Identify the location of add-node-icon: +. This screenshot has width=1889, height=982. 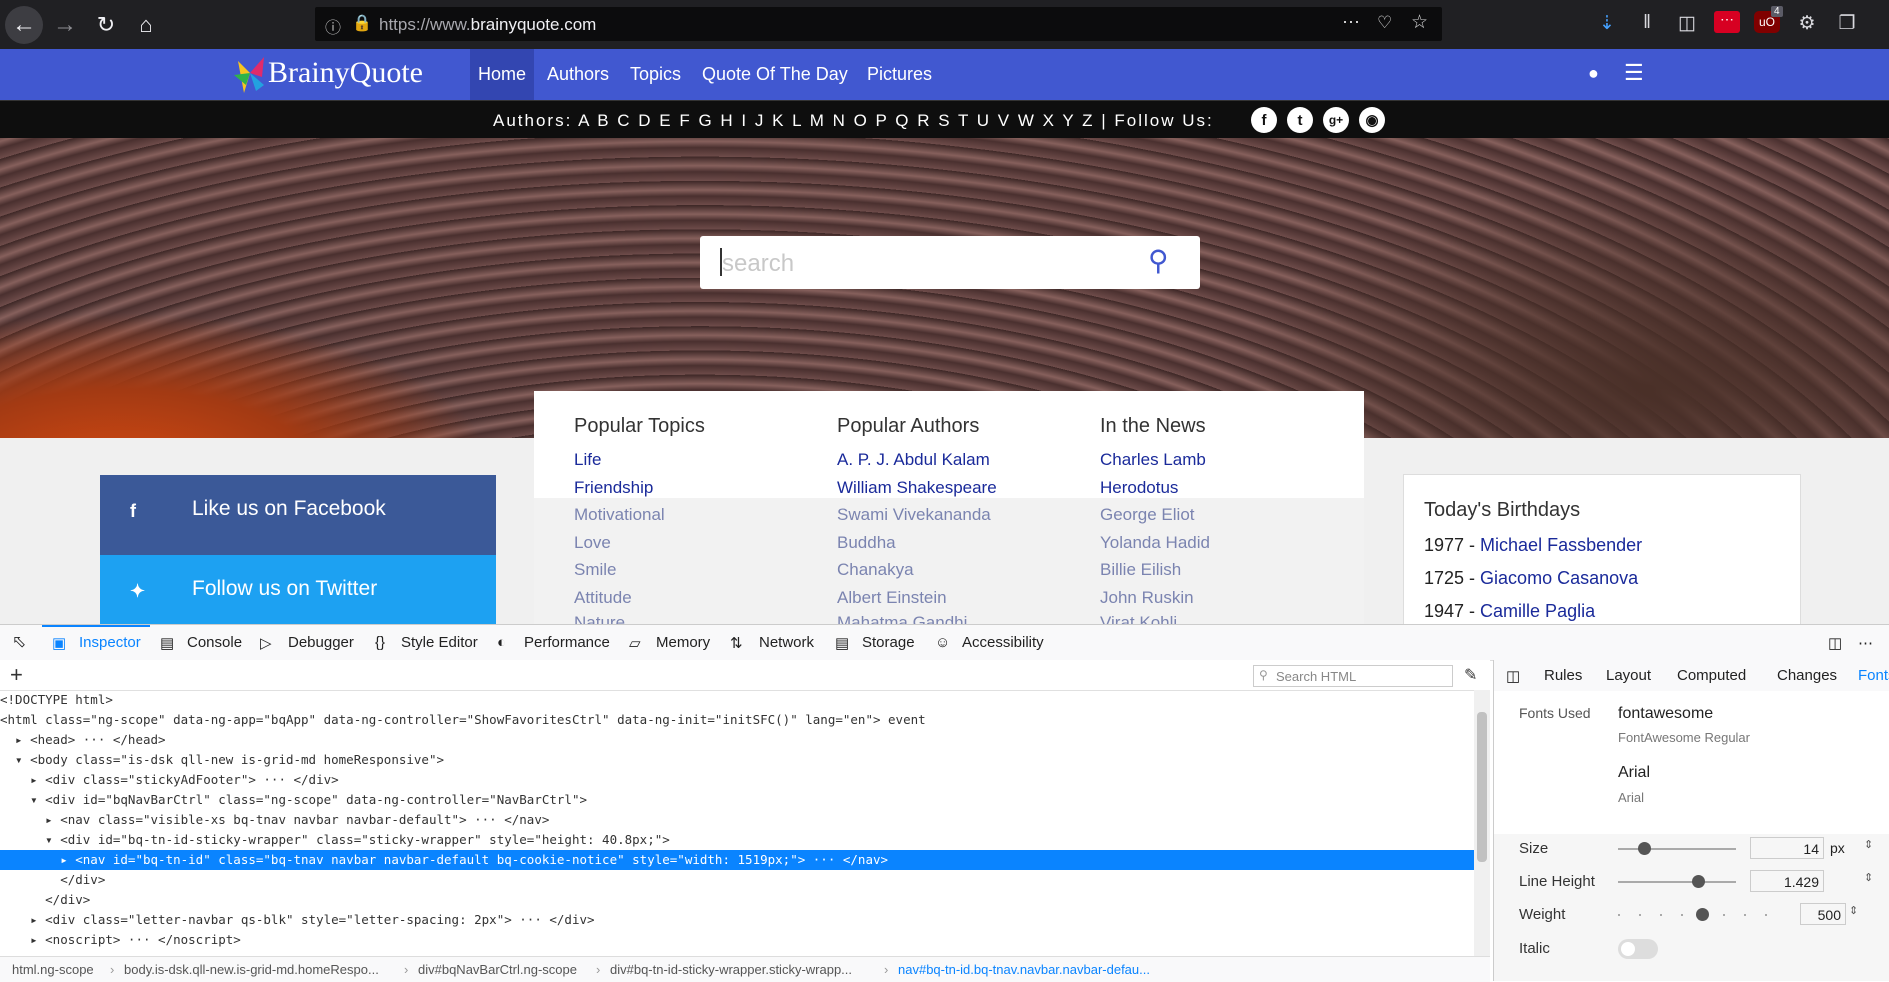
(16, 675).